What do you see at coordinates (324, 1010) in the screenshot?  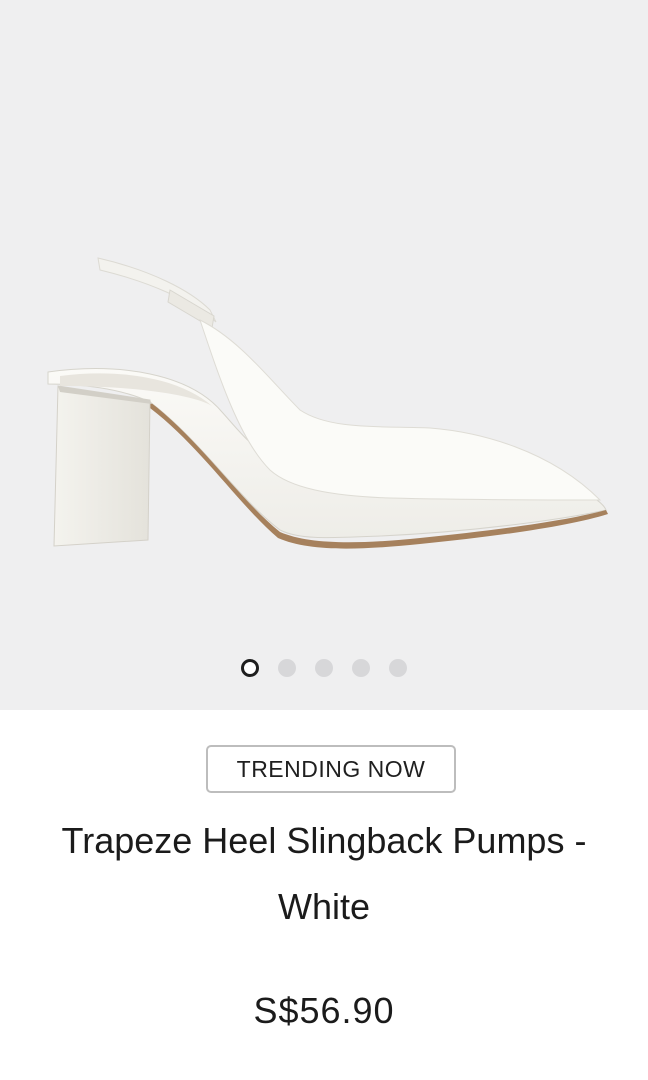 I see `product-price: S$56.90` at bounding box center [324, 1010].